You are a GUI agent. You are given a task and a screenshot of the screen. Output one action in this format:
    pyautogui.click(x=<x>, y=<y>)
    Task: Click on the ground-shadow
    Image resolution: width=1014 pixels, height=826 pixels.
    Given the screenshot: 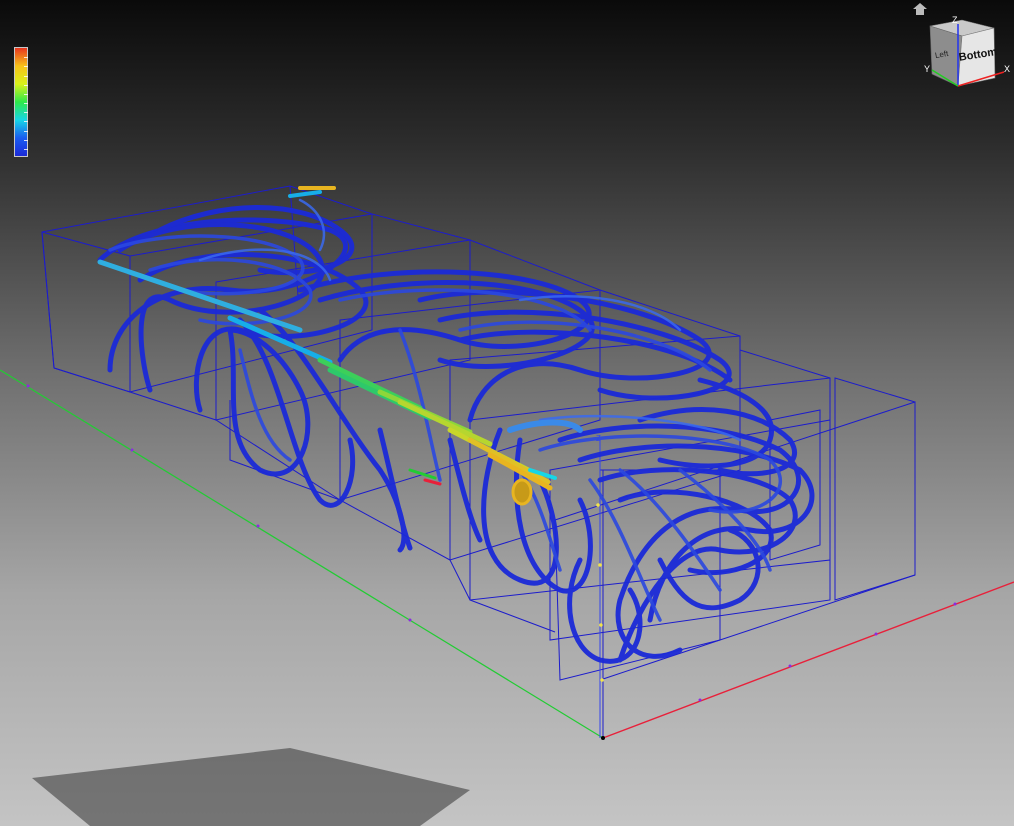 What is the action you would take?
    pyautogui.click(x=251, y=787)
    